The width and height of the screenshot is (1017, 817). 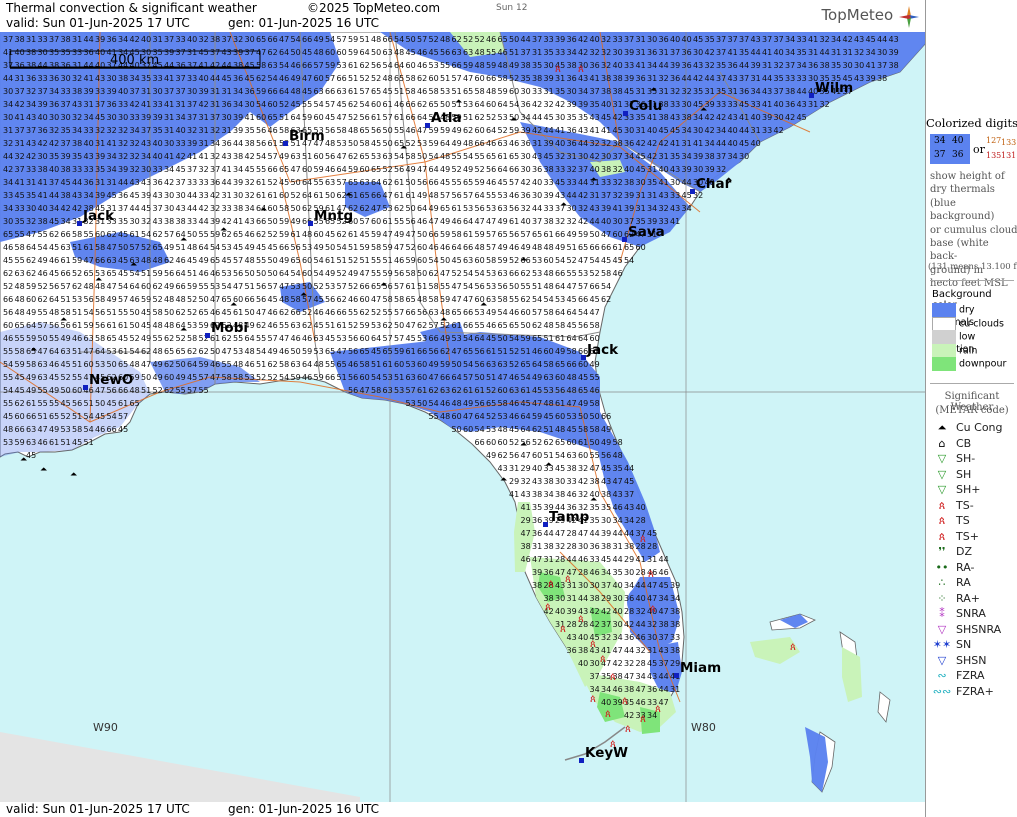 What do you see at coordinates (388, 208) in the screenshot?
I see `thermal-height-digit: 53` at bounding box center [388, 208].